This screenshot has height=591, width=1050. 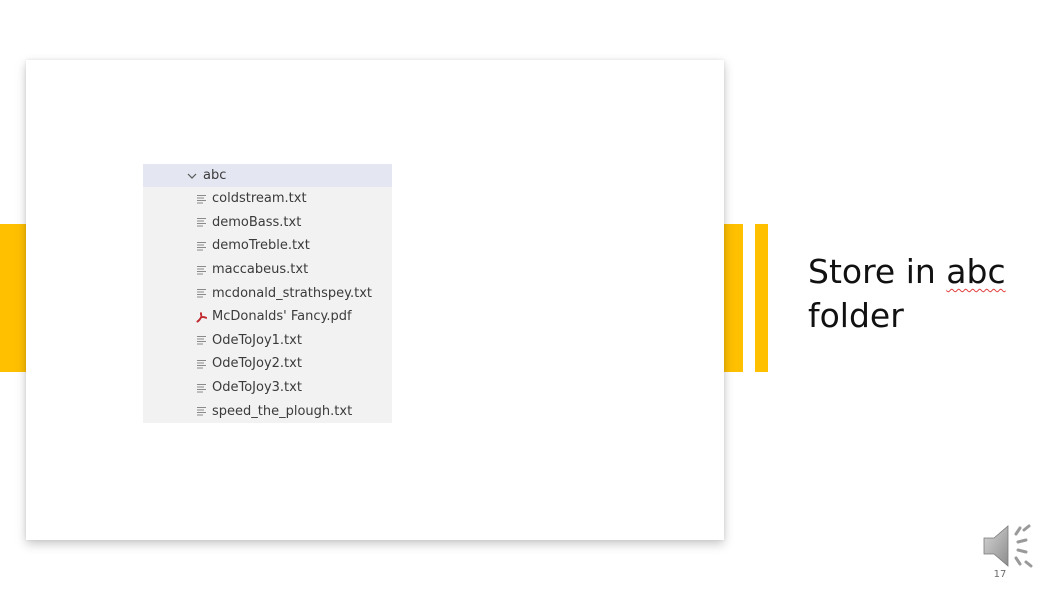 I want to click on file-row: OdeToJoy3.txt, so click(x=267, y=388).